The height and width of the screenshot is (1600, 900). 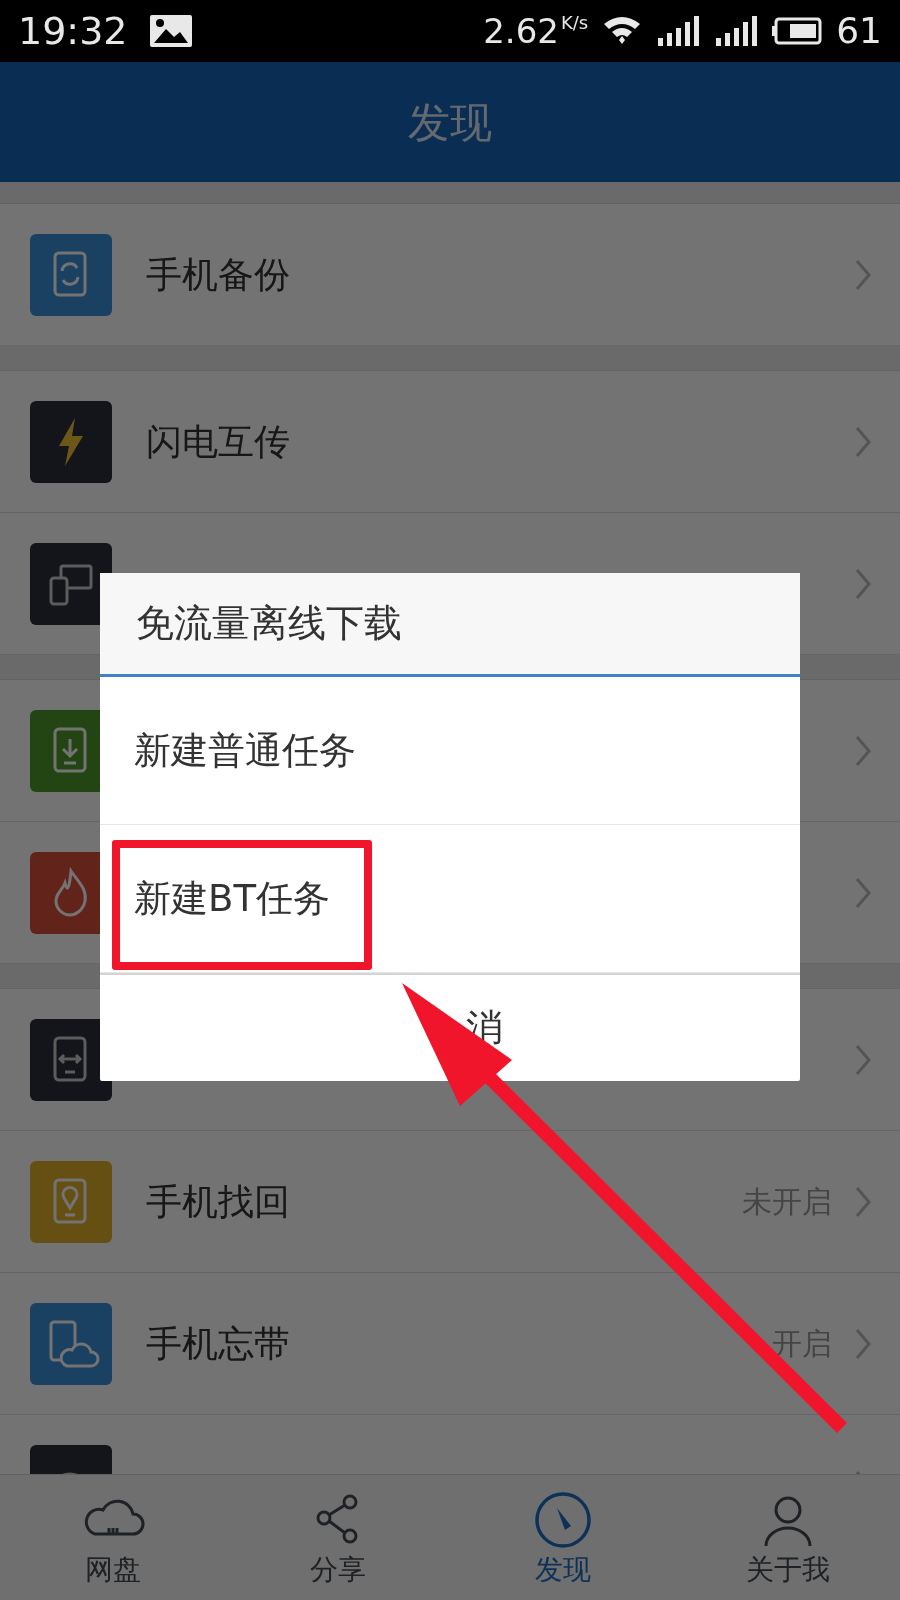 I want to click on speed-unit: K/s, so click(x=574, y=23).